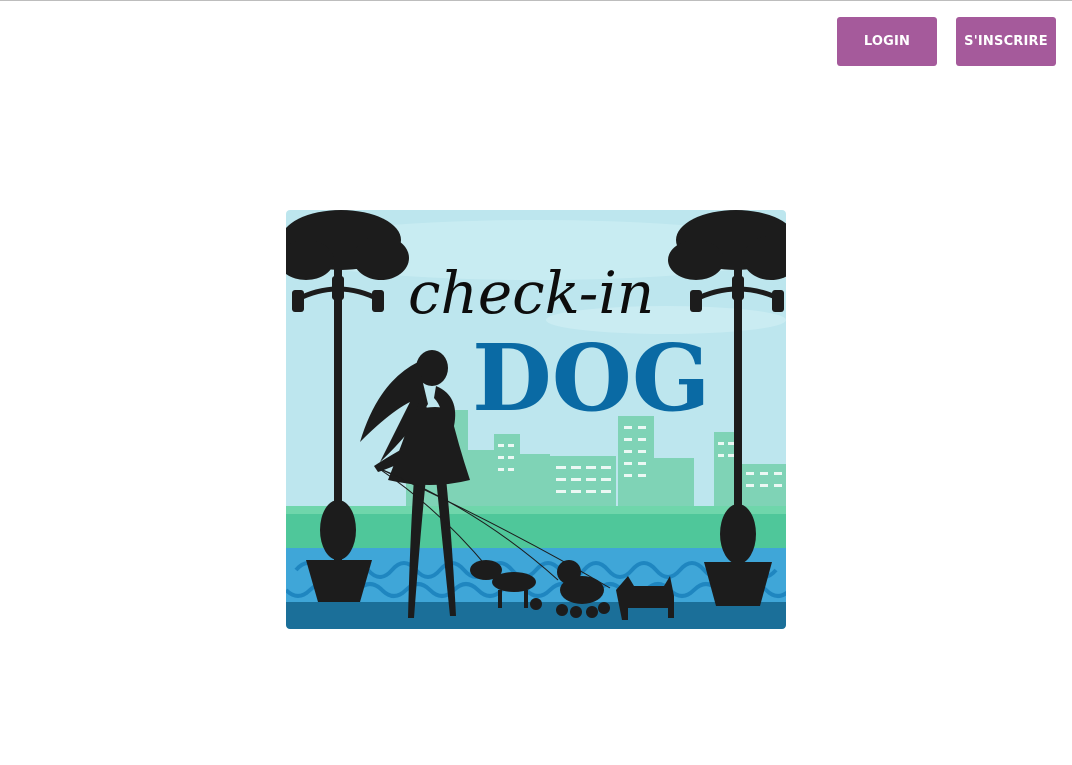  Describe the element at coordinates (1006, 41) in the screenshot. I see `signup-button: S'INSCRIRE` at that location.